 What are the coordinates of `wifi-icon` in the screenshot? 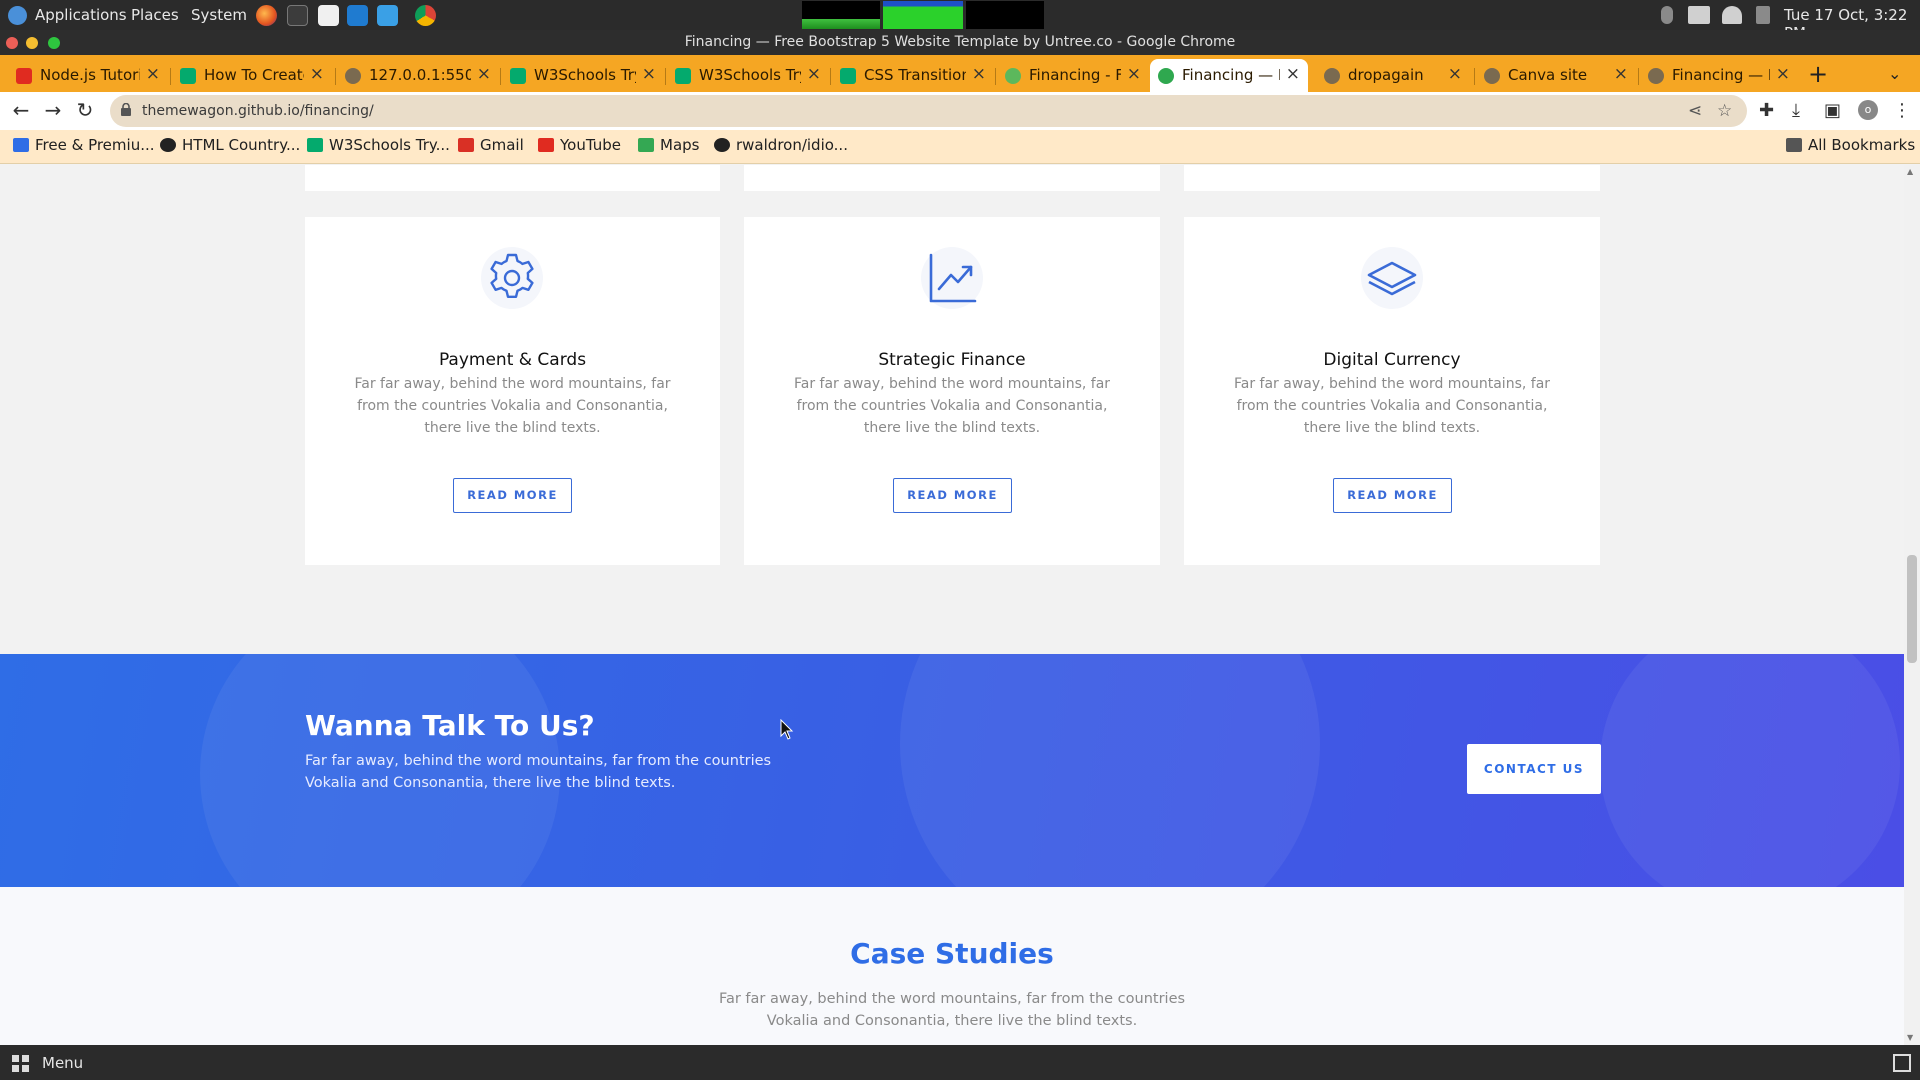 It's located at (1732, 15).